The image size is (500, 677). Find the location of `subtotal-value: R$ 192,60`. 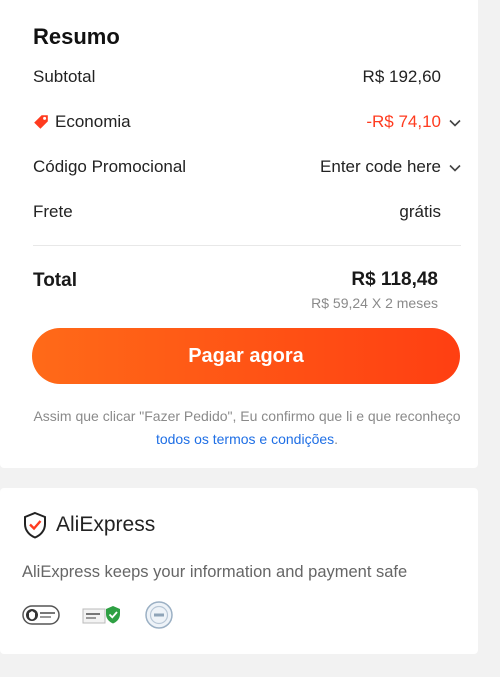

subtotal-value: R$ 192,60 is located at coordinates (401, 76).